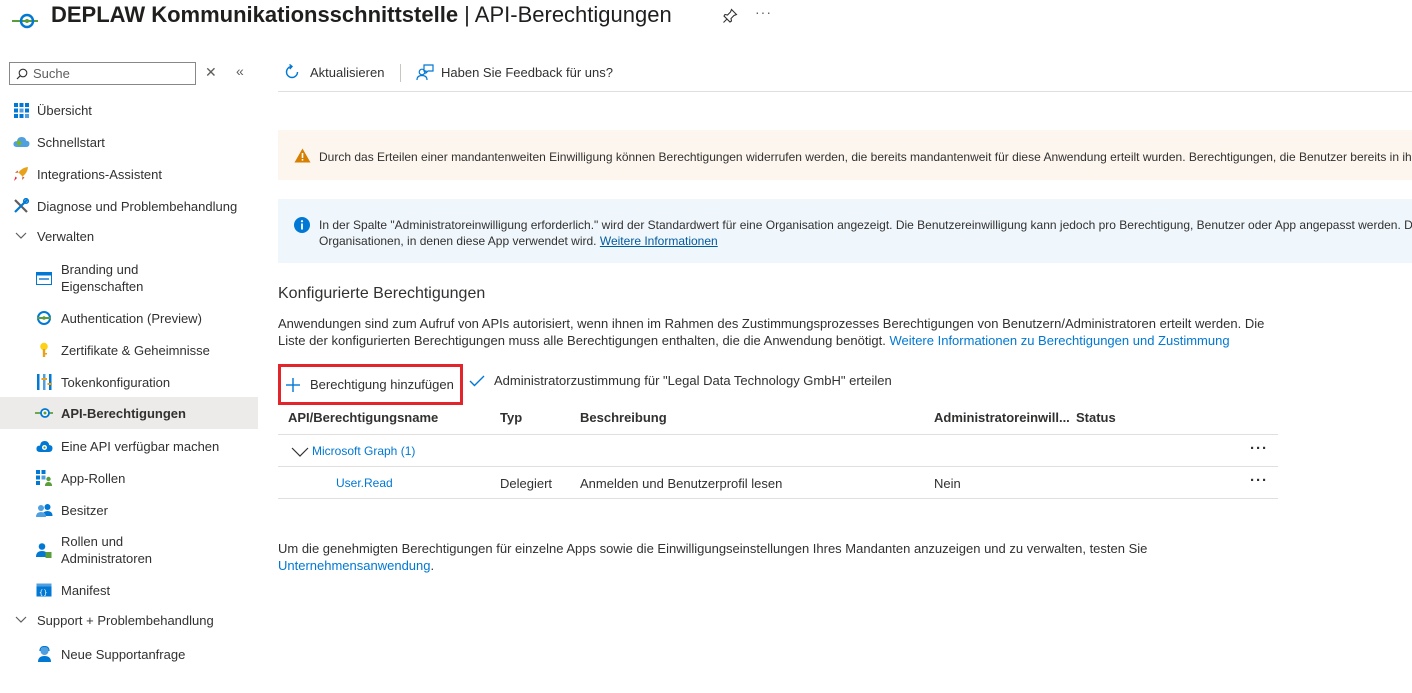  I want to click on feedback-button: Haben Sie Feedback für uns?, so click(514, 72).